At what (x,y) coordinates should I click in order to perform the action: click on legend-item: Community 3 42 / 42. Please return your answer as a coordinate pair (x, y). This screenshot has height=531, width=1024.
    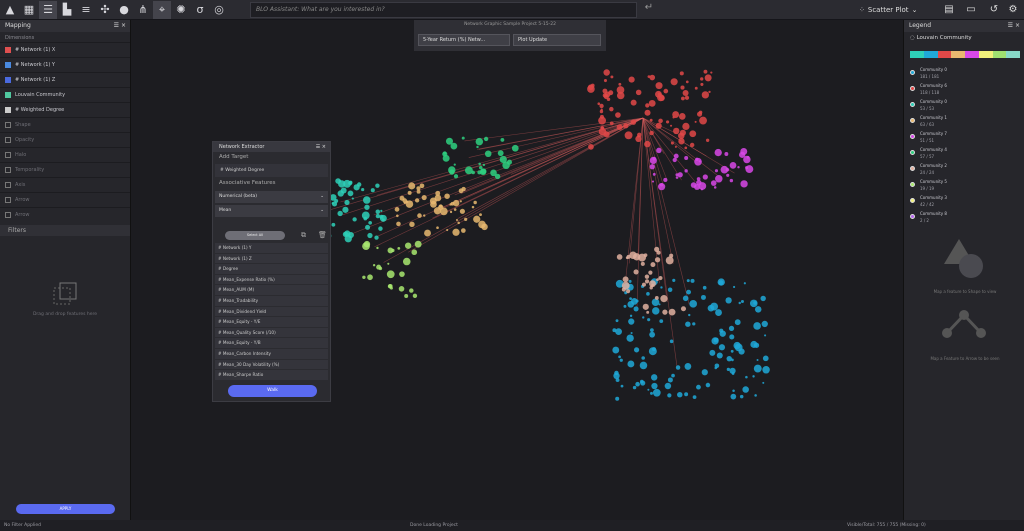
    Looking at the image, I should click on (964, 202).